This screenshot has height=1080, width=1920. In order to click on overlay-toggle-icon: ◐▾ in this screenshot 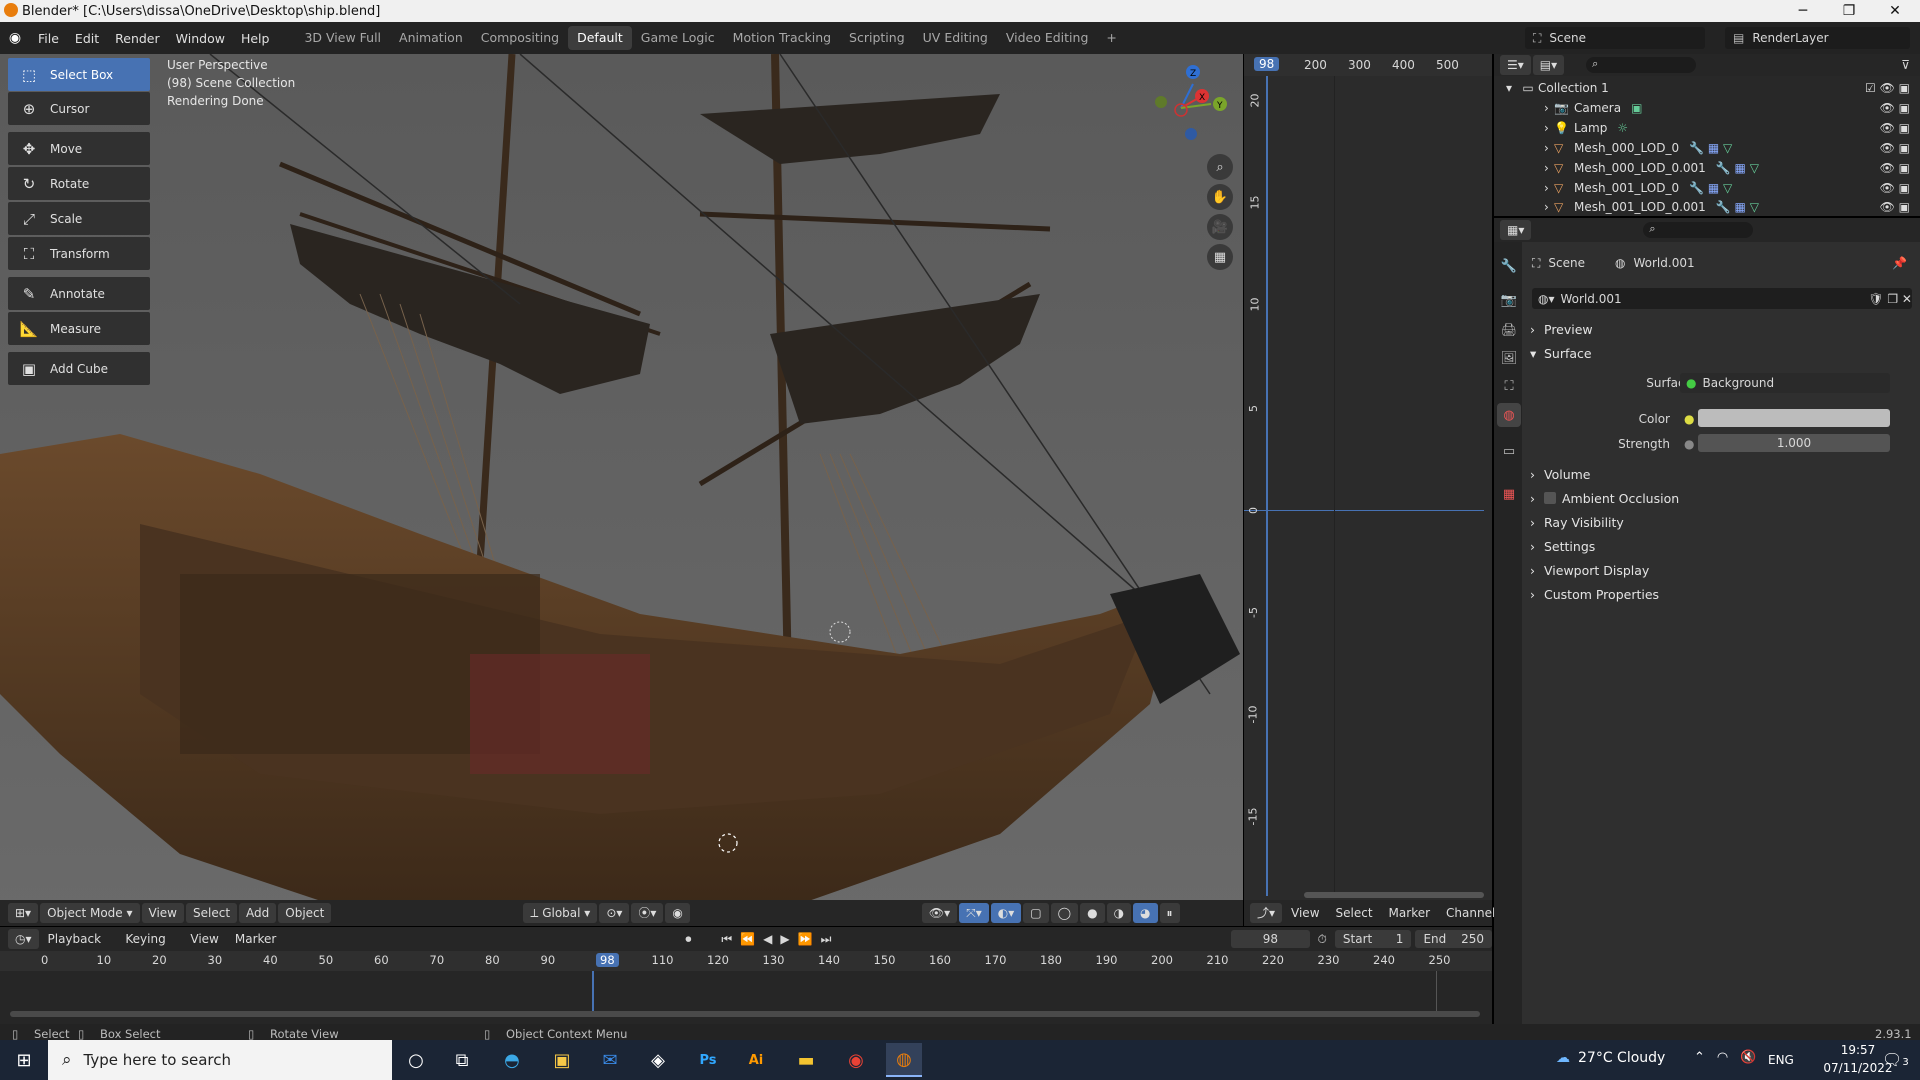, I will do `click(1006, 913)`.